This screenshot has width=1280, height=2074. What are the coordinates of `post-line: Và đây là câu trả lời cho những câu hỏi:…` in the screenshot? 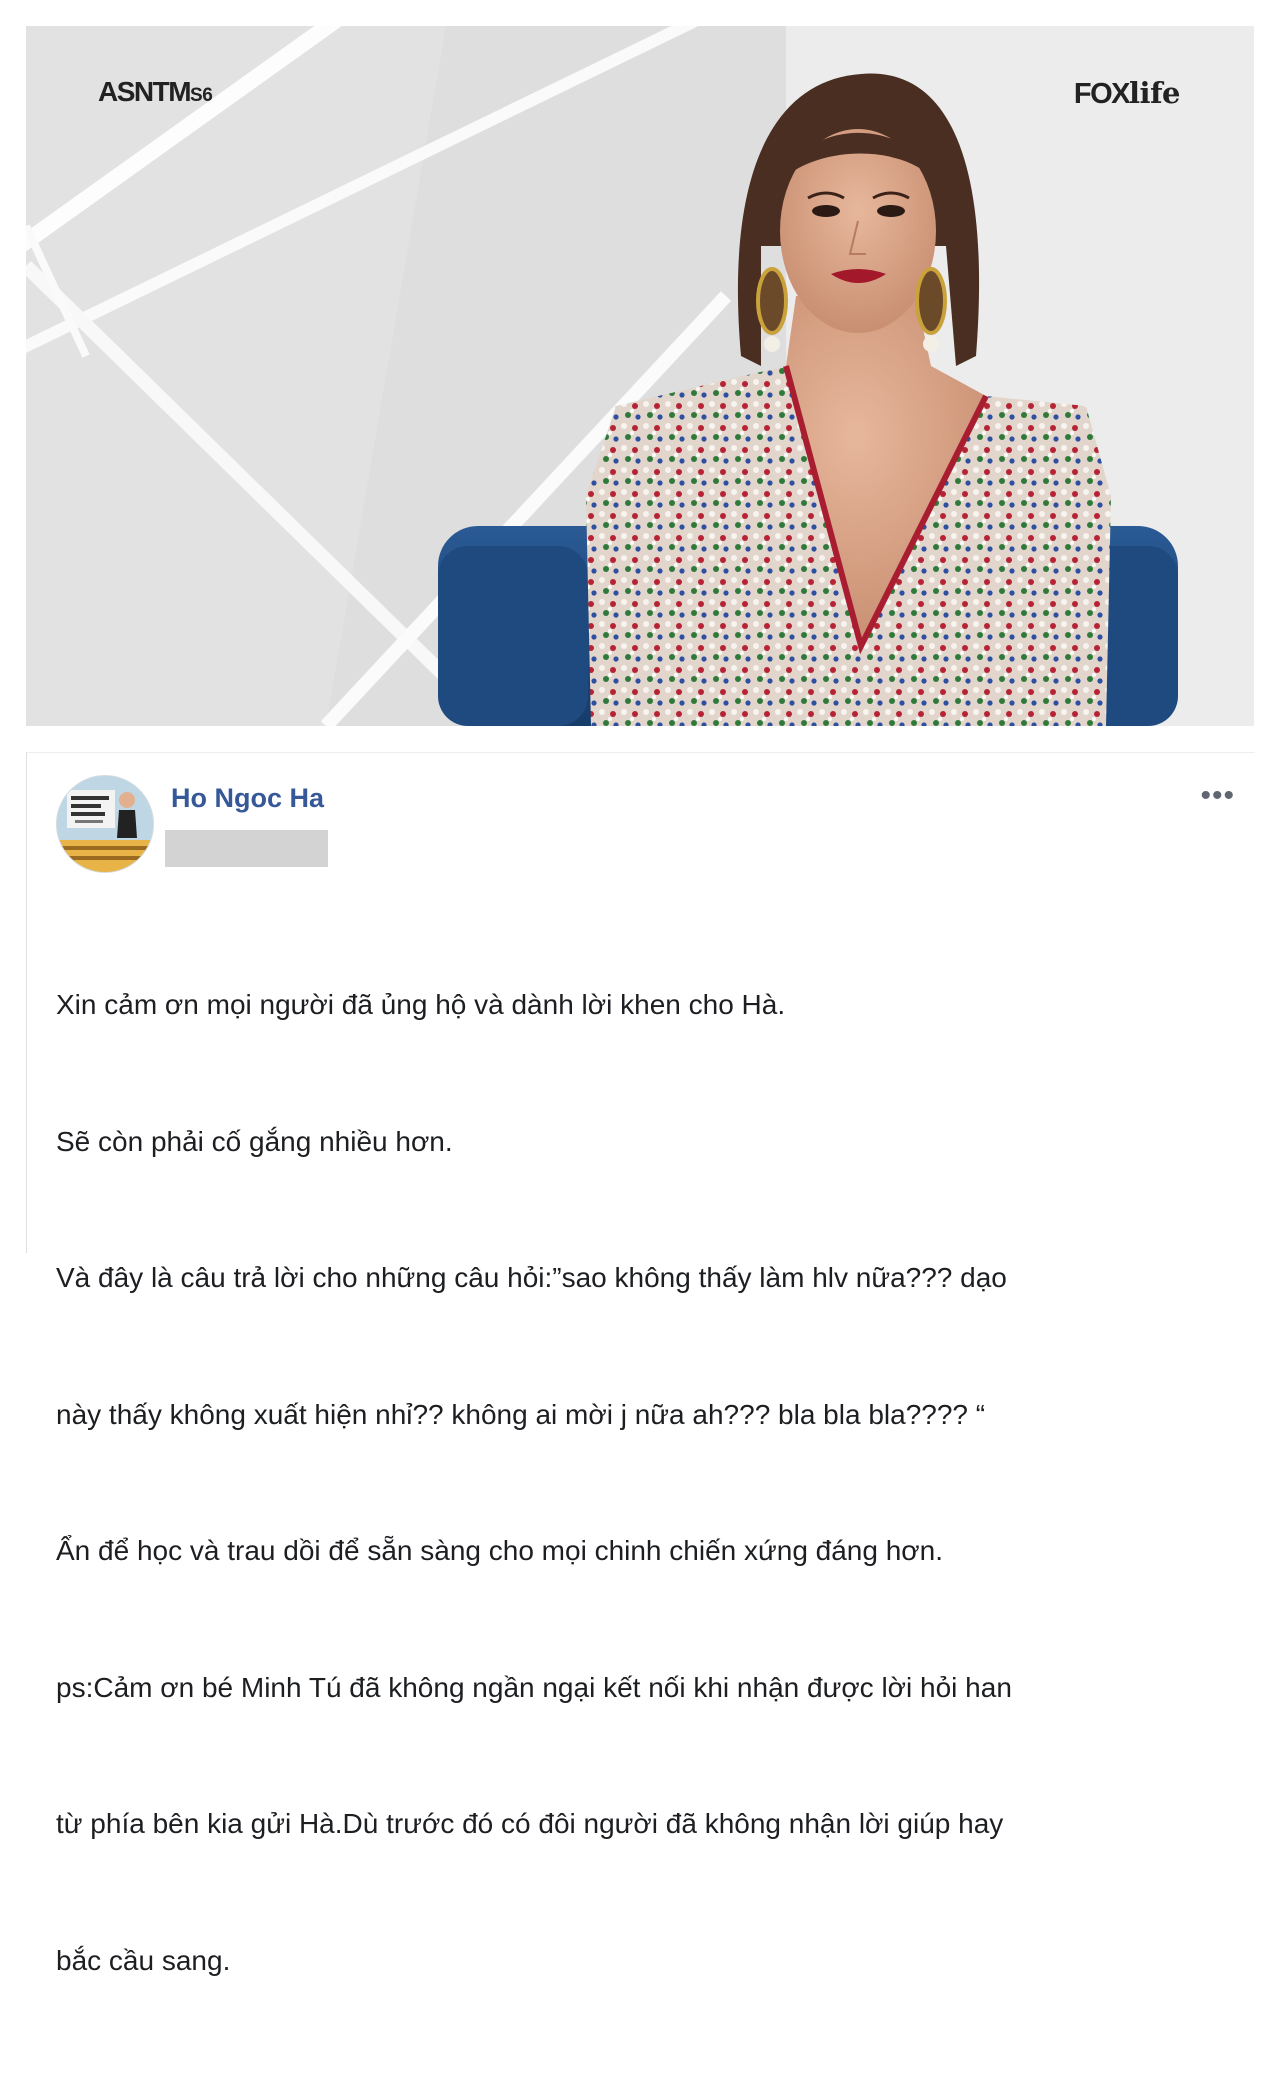 It's located at (531, 1277).